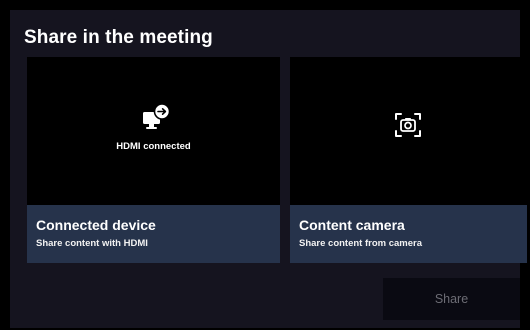 The height and width of the screenshot is (330, 530). Describe the element at coordinates (352, 225) in the screenshot. I see `content-camera-title: Content camera` at that location.